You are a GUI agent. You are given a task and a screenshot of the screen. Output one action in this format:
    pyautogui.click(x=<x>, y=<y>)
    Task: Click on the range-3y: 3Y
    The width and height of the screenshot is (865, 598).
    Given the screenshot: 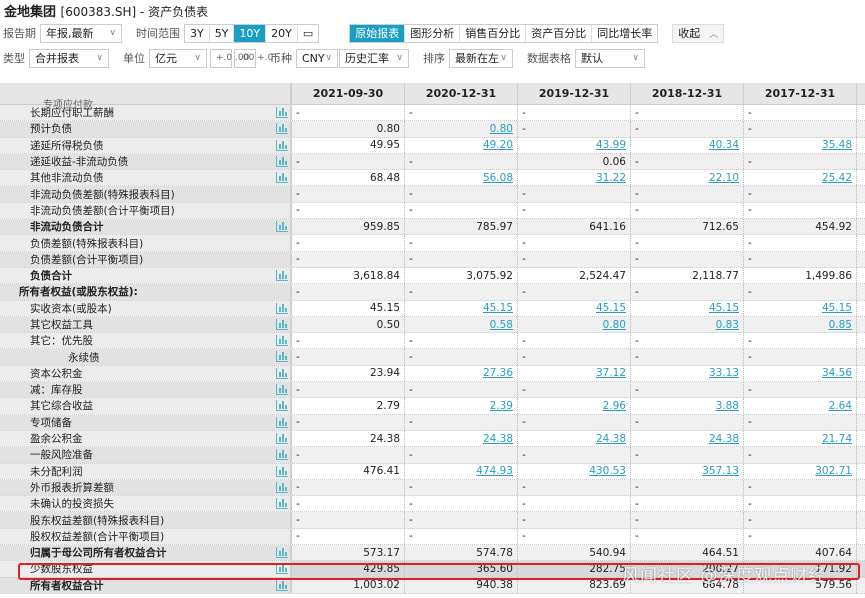 What is the action you would take?
    pyautogui.click(x=197, y=33)
    